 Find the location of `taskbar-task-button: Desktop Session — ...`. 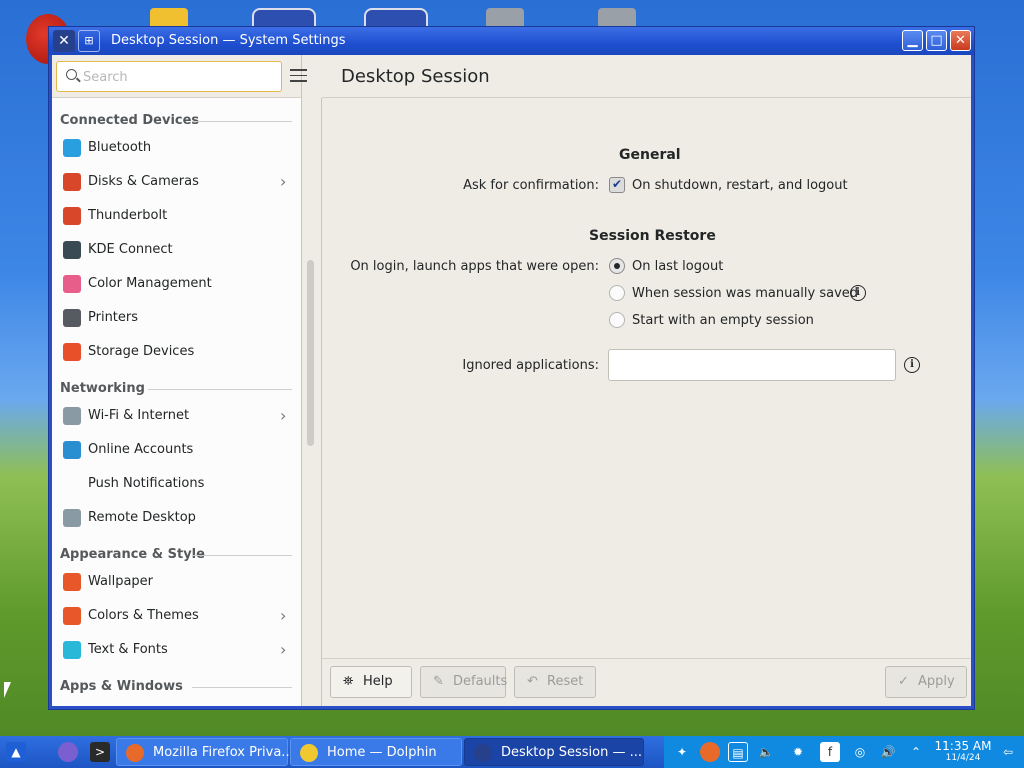

taskbar-task-button: Desktop Session — ... is located at coordinates (554, 752).